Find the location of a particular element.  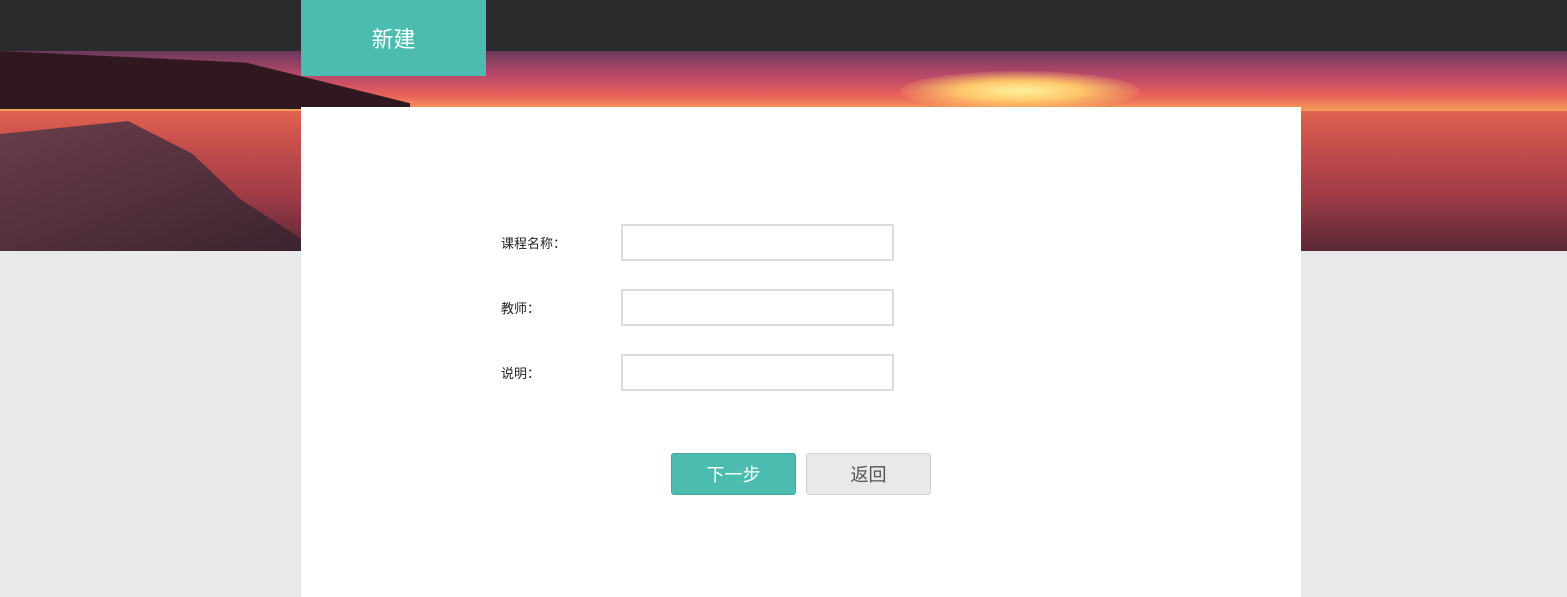

form-row-teacher: 教师： is located at coordinates (697, 307).